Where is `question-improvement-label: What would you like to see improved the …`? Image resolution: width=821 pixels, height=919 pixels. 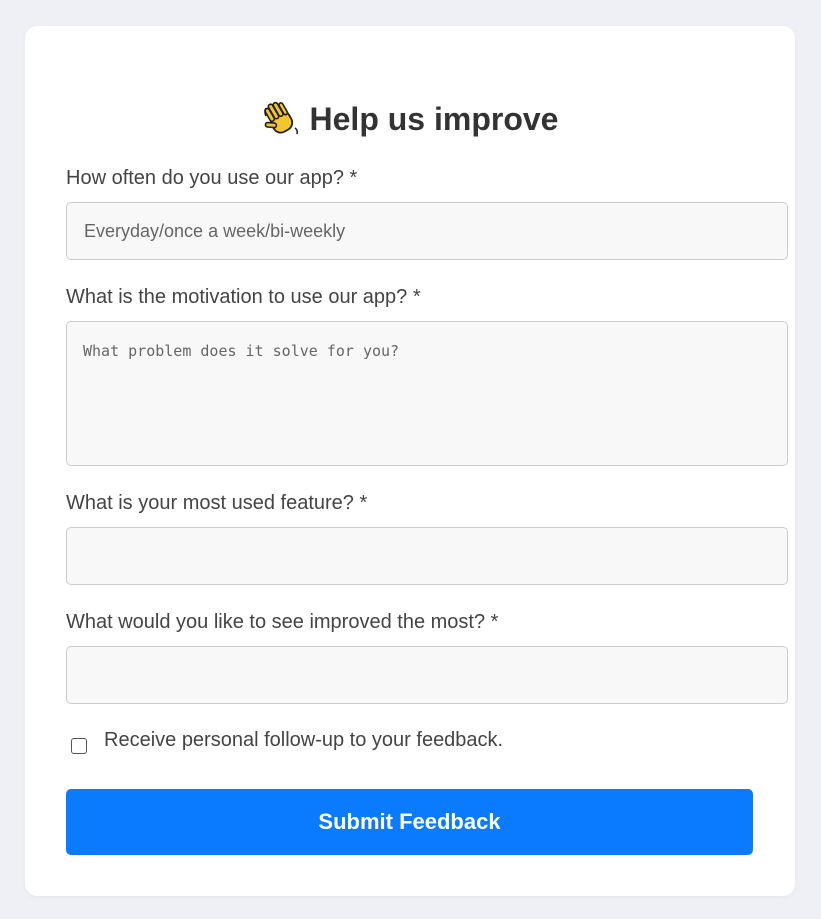
question-improvement-label: What would you like to see improved the … is located at coordinates (282, 622).